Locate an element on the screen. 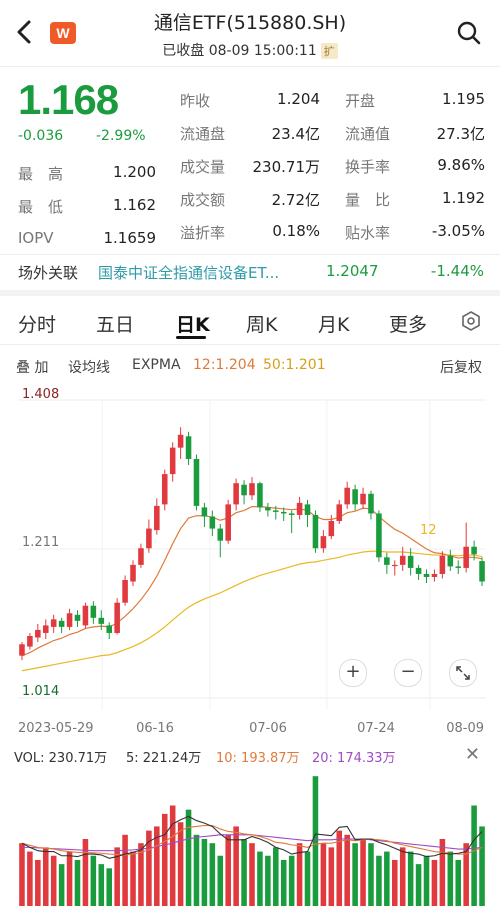 Image resolution: width=500 pixels, height=911 pixels. quote-value: -3.05% is located at coordinates (458, 231).